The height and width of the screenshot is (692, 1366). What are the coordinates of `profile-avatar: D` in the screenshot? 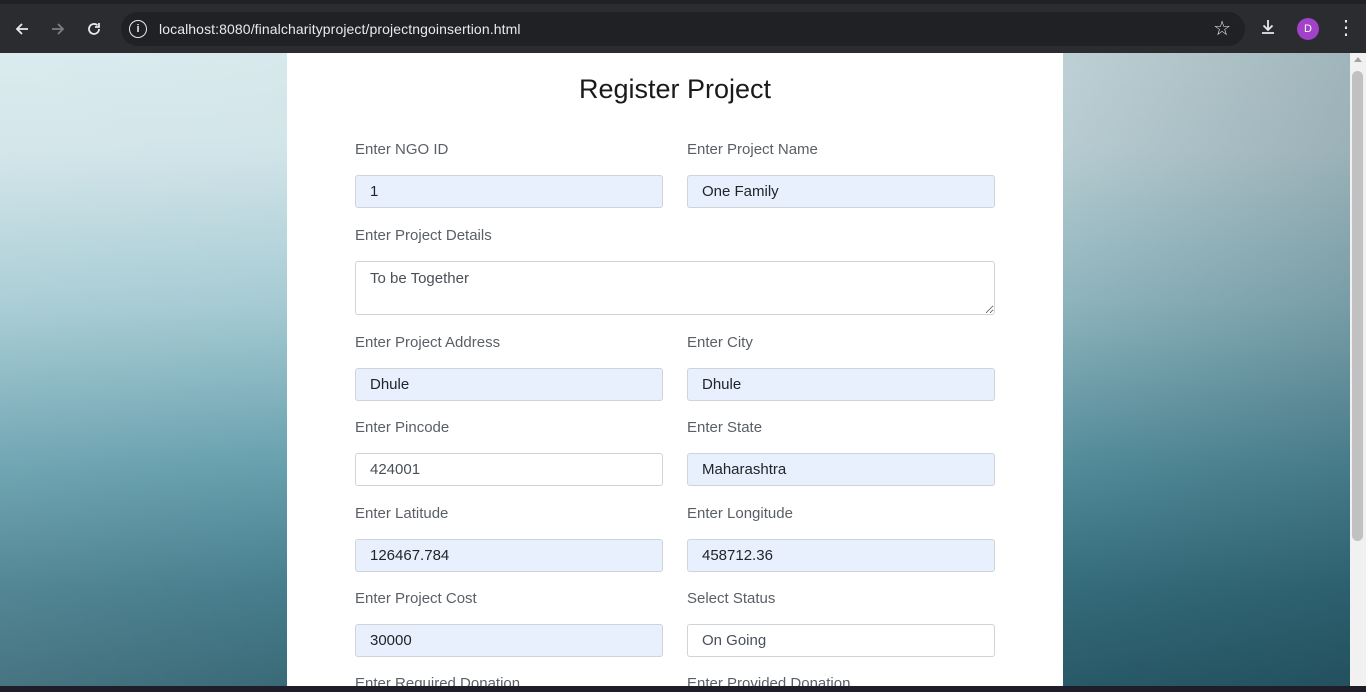 It's located at (1308, 29).